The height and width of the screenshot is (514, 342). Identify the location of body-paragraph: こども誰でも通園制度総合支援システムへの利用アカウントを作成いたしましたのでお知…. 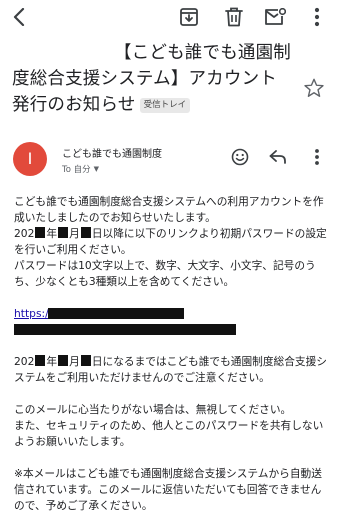
(169, 209).